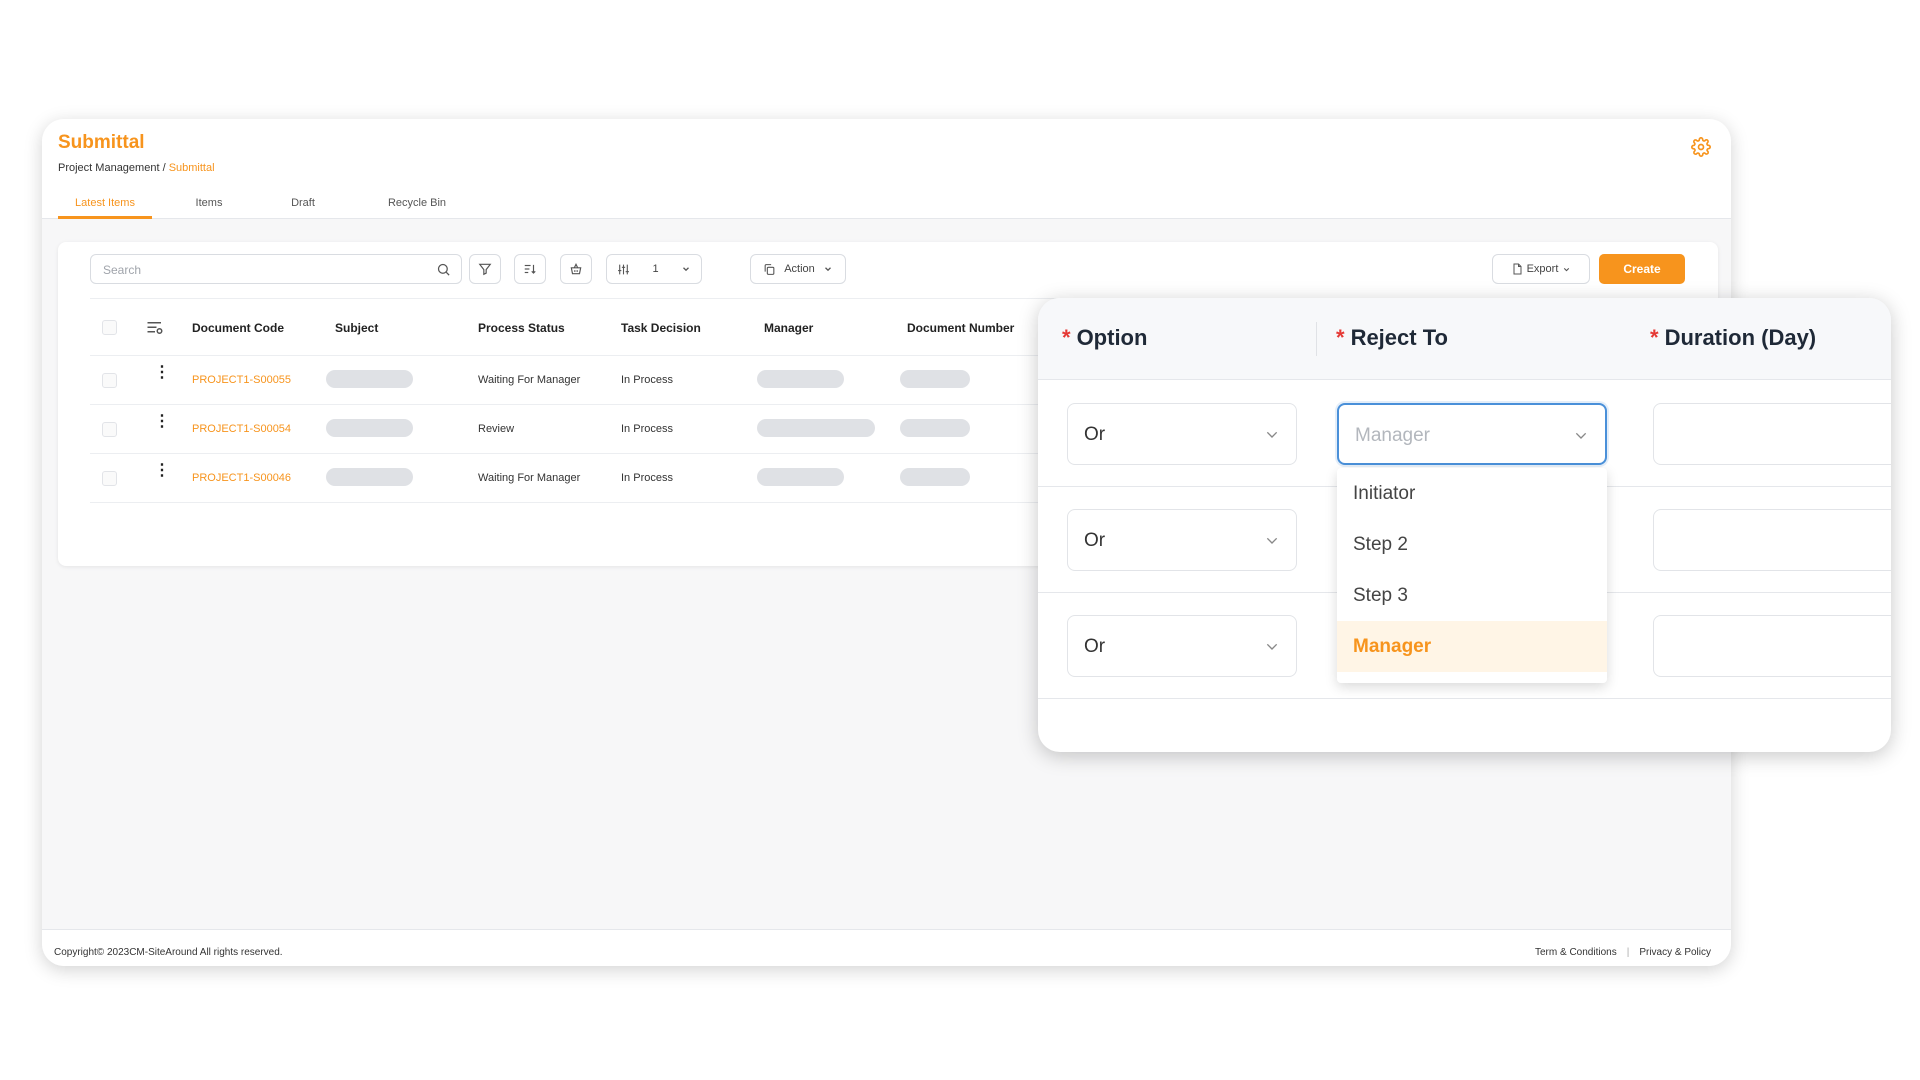  Describe the element at coordinates (1642, 269) in the screenshot. I see `create-button: Create` at that location.